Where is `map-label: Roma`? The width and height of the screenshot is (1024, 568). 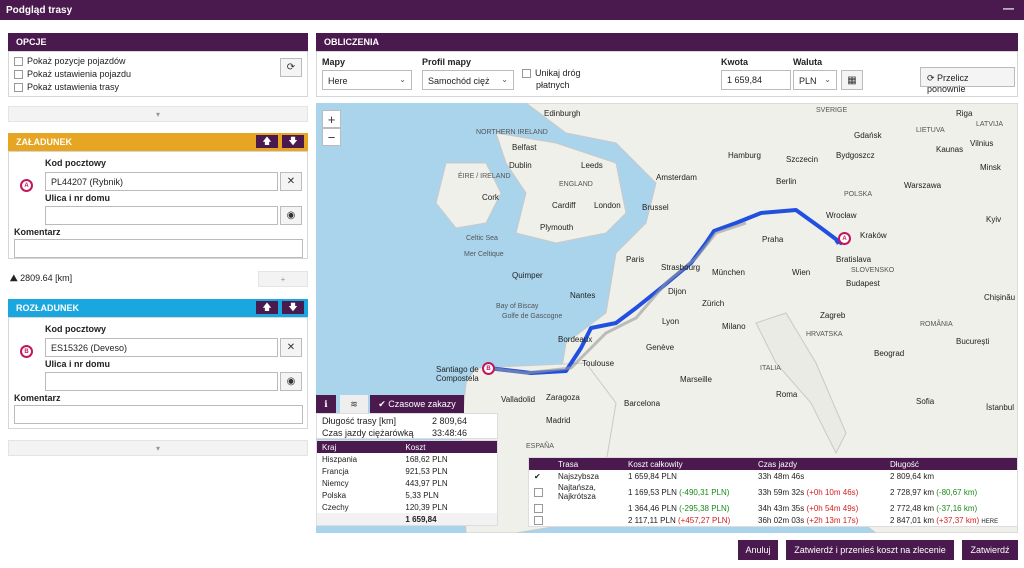
map-label: Roma is located at coordinates (787, 394).